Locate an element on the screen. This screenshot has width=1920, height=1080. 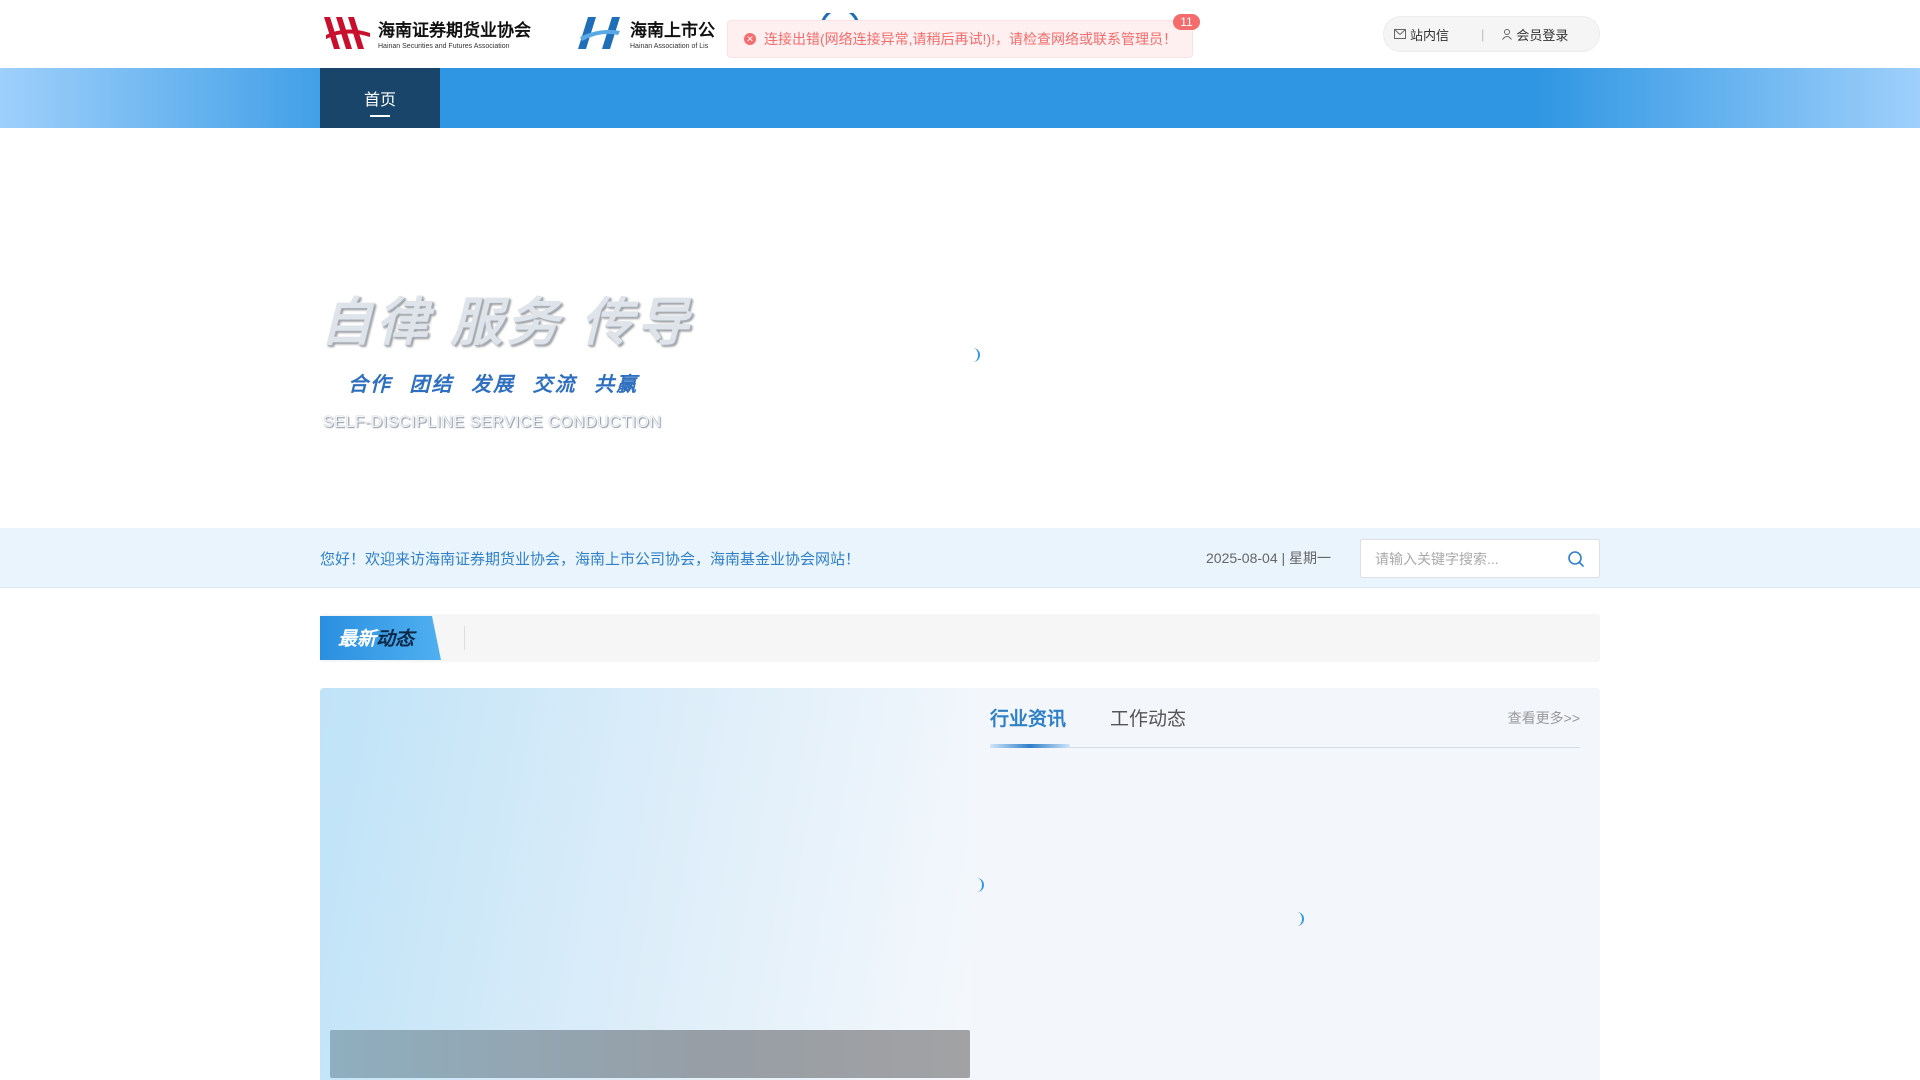
latest-news-label: 最新动态 is located at coordinates (376, 637).